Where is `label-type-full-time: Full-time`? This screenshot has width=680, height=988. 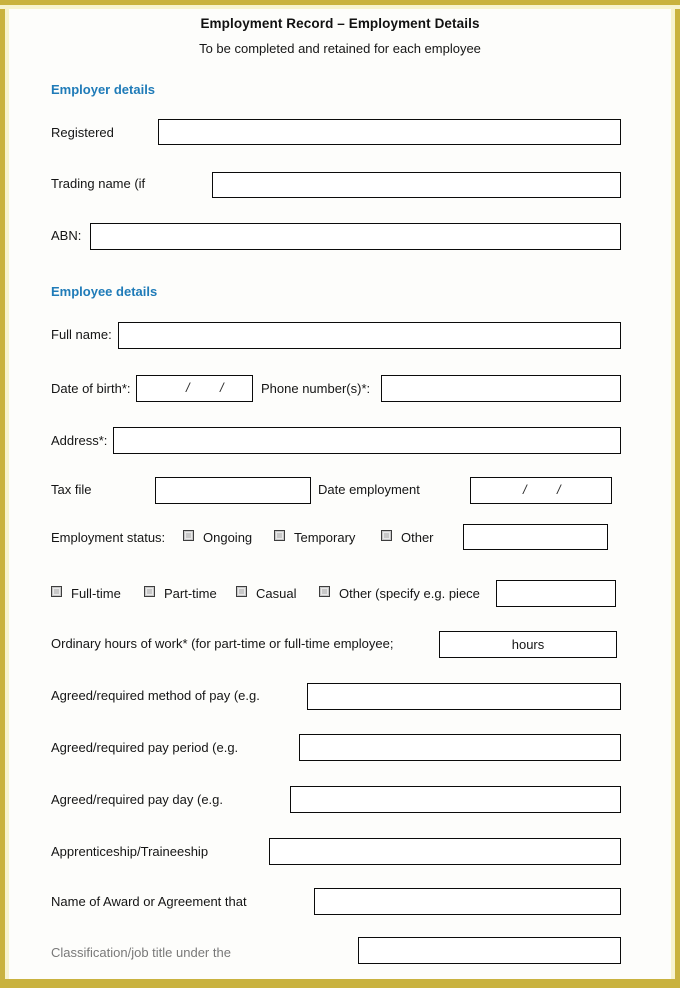 label-type-full-time: Full-time is located at coordinates (96, 593).